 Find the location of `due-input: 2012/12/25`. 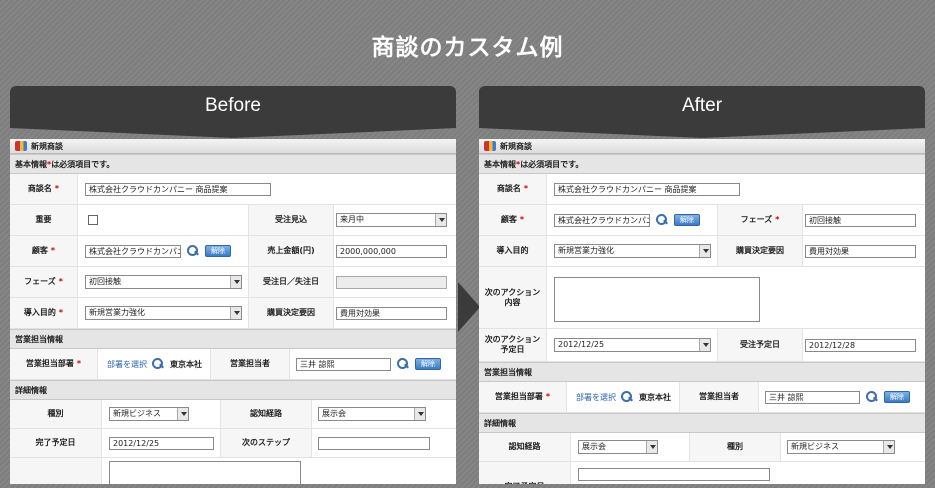

due-input: 2012/12/25 is located at coordinates (161, 443).